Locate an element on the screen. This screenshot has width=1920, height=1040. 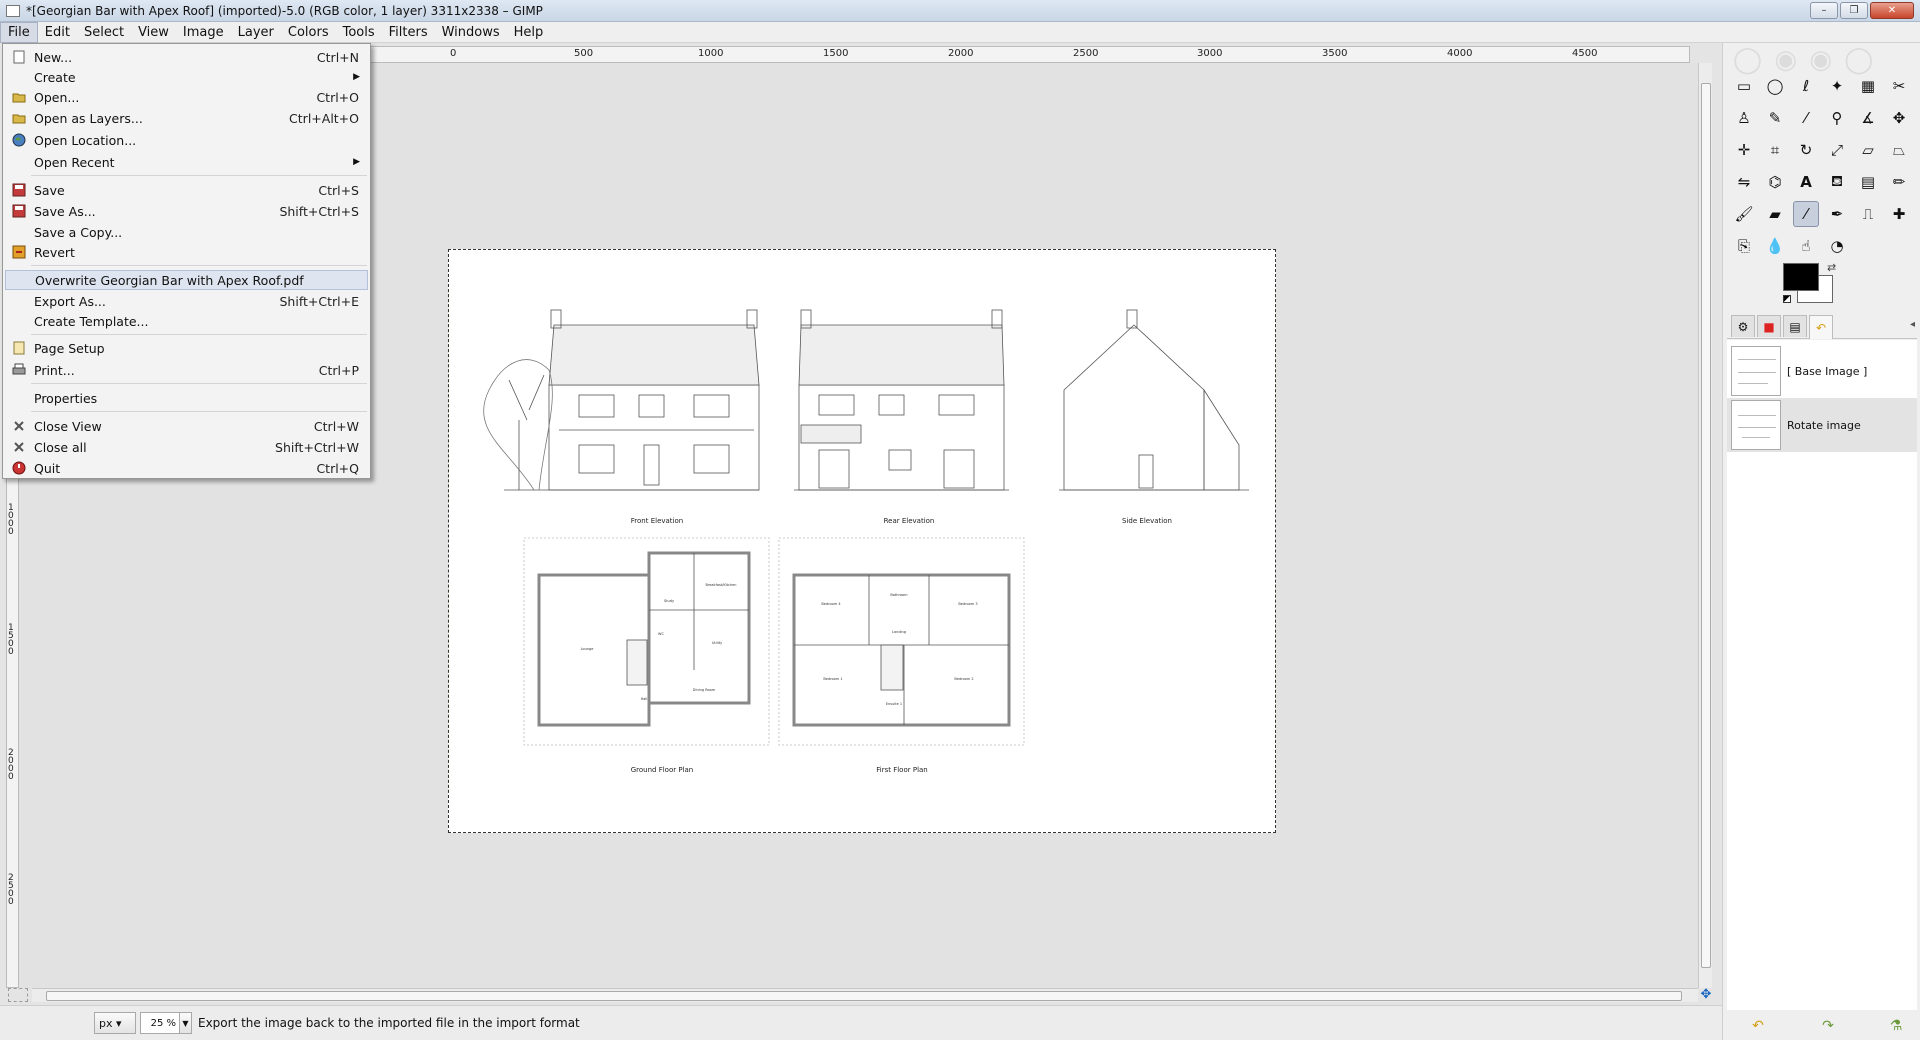
menu-file: File is located at coordinates (19, 32).